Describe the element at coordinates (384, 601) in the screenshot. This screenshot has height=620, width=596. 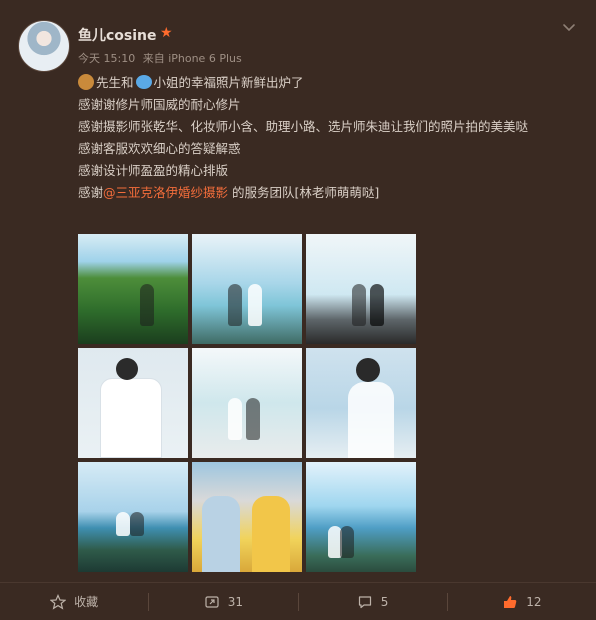
I see `comment-count: 5` at that location.